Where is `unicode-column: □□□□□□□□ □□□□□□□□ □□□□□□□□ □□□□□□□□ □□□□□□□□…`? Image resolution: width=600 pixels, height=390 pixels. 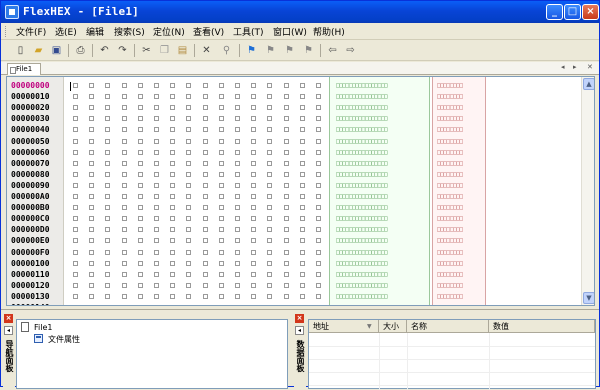
unicode-column: □□□□□□□□ □□□□□□□□ □□□□□□□□ □□□□□□□□ □□□□□□□□… is located at coordinates (459, 191).